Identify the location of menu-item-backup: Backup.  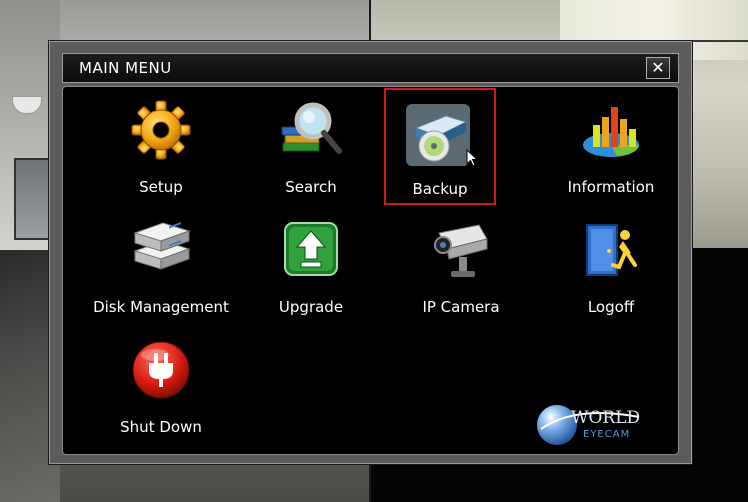
(440, 146).